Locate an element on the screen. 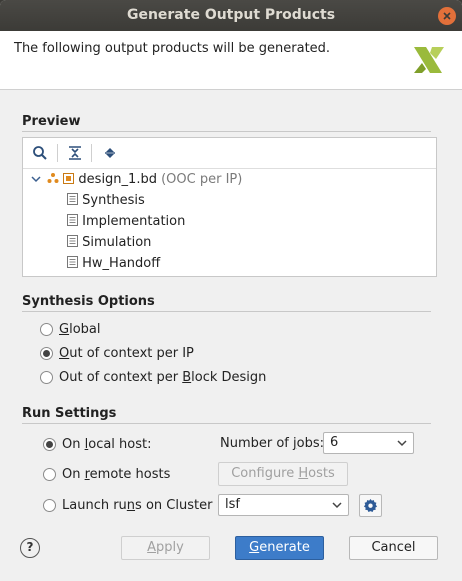 The width and height of the screenshot is (462, 581). run-local-host-radio: On local host: is located at coordinates (97, 444).